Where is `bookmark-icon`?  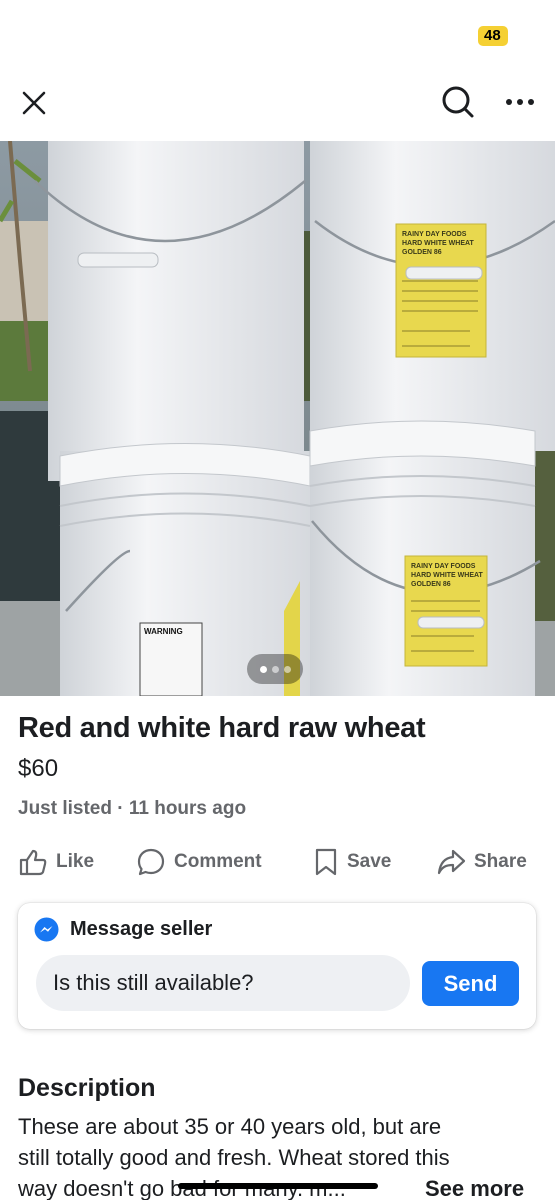 bookmark-icon is located at coordinates (326, 862).